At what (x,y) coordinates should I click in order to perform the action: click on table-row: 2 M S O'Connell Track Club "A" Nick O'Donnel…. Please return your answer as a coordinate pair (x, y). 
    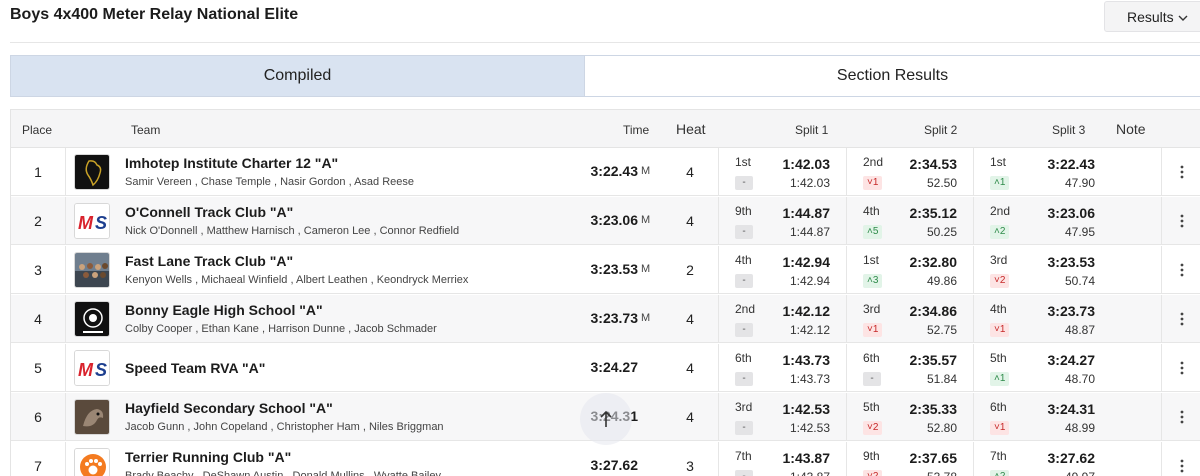
    Looking at the image, I should click on (605, 221).